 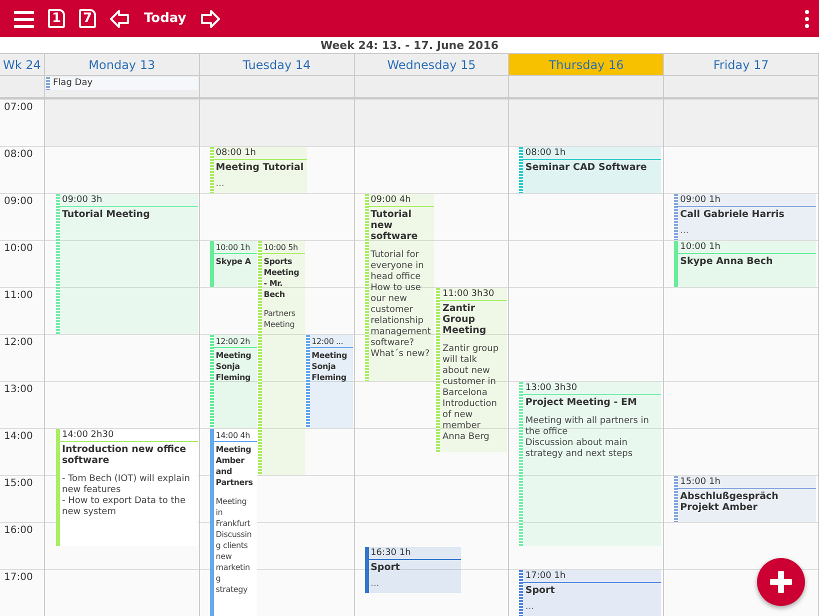 What do you see at coordinates (129, 435) in the screenshot?
I see `event-time: 14:00 2h30` at bounding box center [129, 435].